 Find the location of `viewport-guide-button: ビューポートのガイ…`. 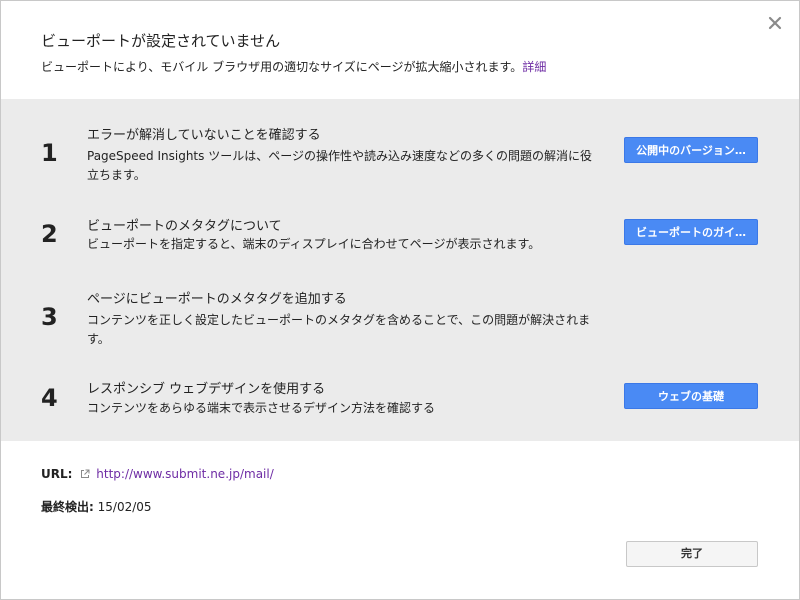

viewport-guide-button: ビューポートのガイ… is located at coordinates (691, 232).